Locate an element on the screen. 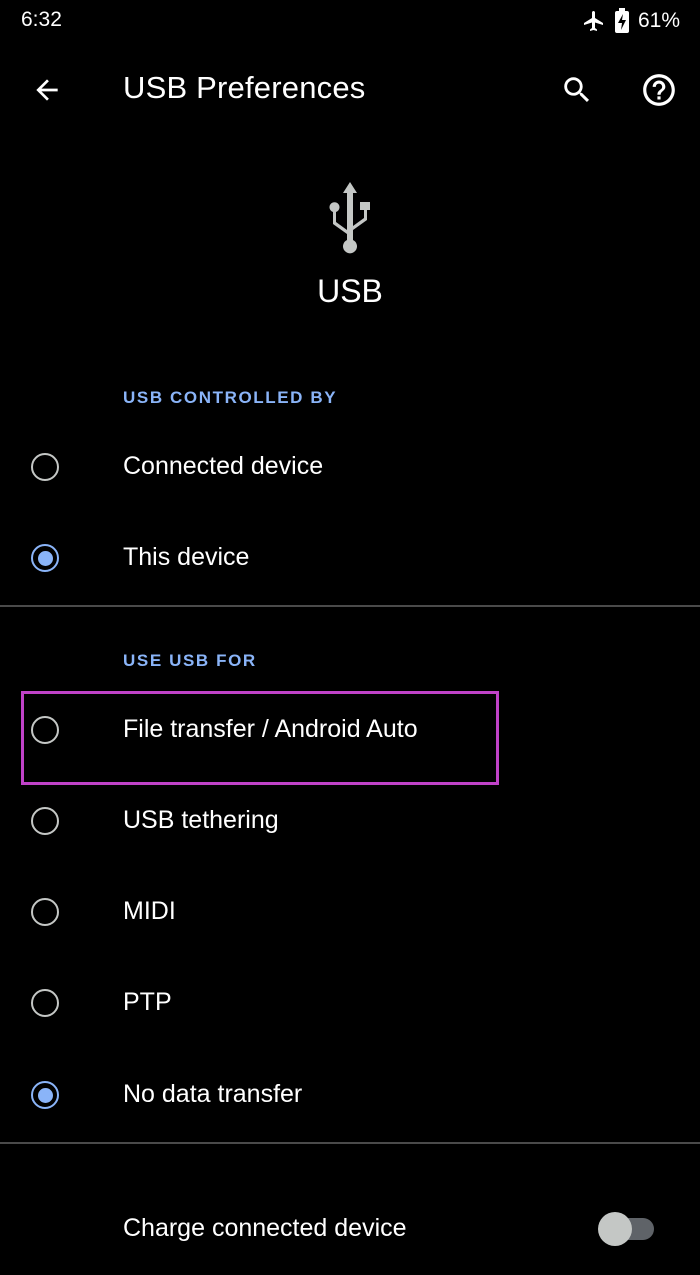 Image resolution: width=700 pixels, height=1275 pixels. radio-option-midi: MIDI is located at coordinates (350, 914).